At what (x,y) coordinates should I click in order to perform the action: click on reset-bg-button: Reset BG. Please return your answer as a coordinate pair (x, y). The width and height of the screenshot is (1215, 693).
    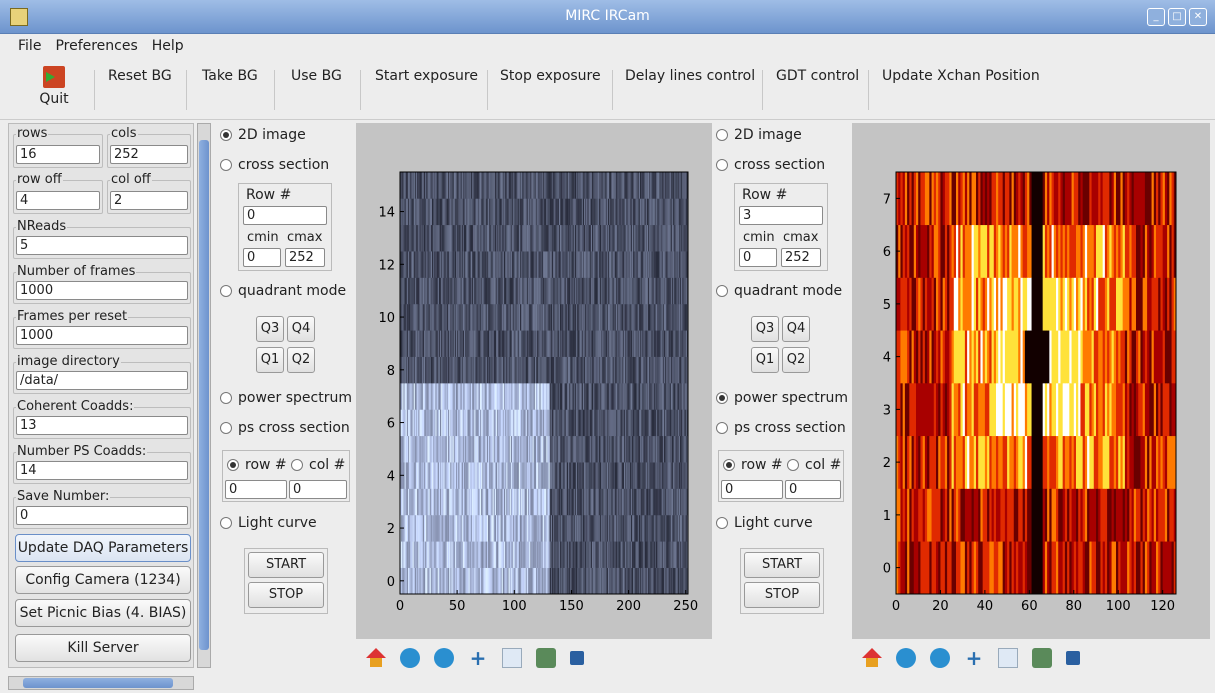
    Looking at the image, I should click on (140, 76).